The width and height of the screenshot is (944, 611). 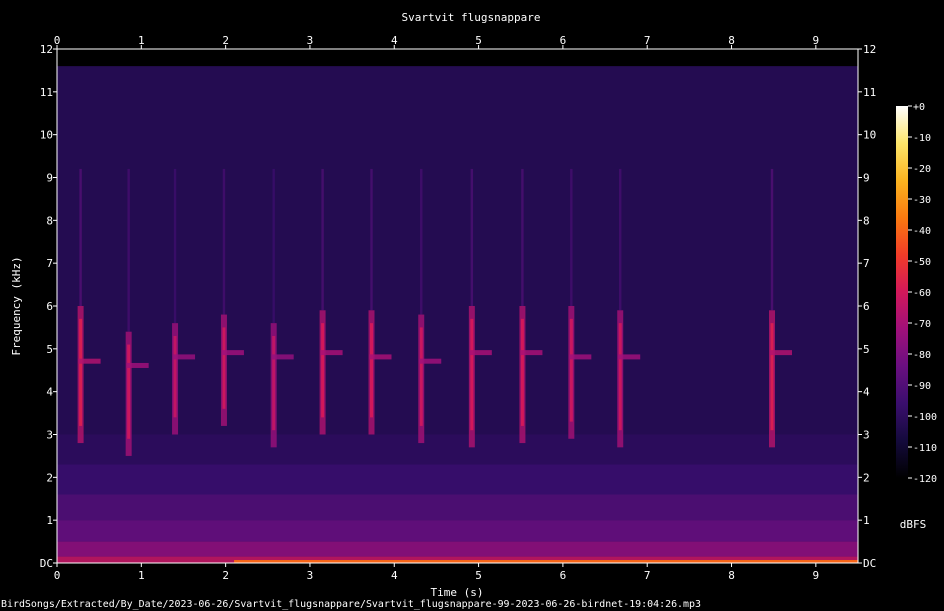 I want to click on y-tick-label: 12, so click(x=46, y=49).